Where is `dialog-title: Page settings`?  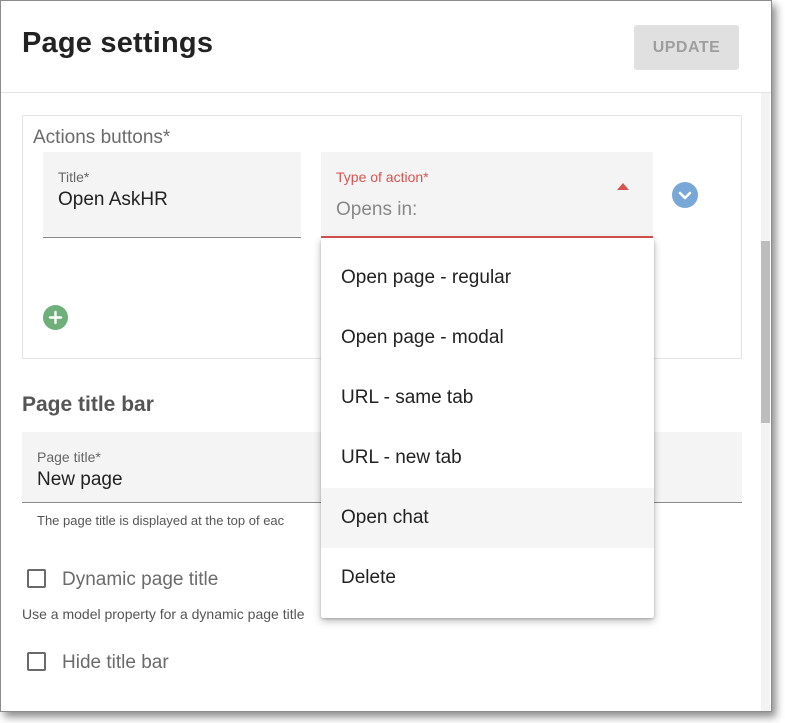 dialog-title: Page settings is located at coordinates (118, 43).